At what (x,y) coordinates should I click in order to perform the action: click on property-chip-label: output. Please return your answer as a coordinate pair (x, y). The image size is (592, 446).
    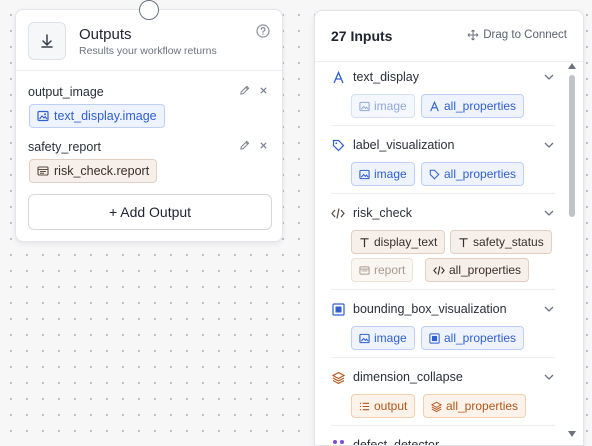
    Looking at the image, I should click on (391, 406).